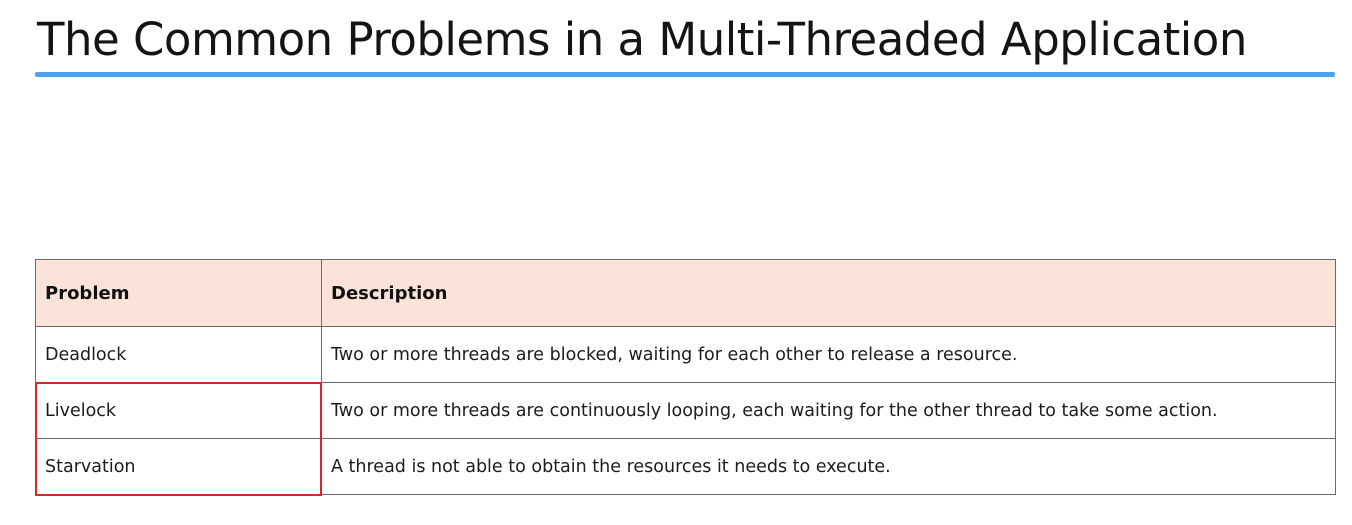 The width and height of the screenshot is (1352, 525). I want to click on title-underline, so click(685, 74).